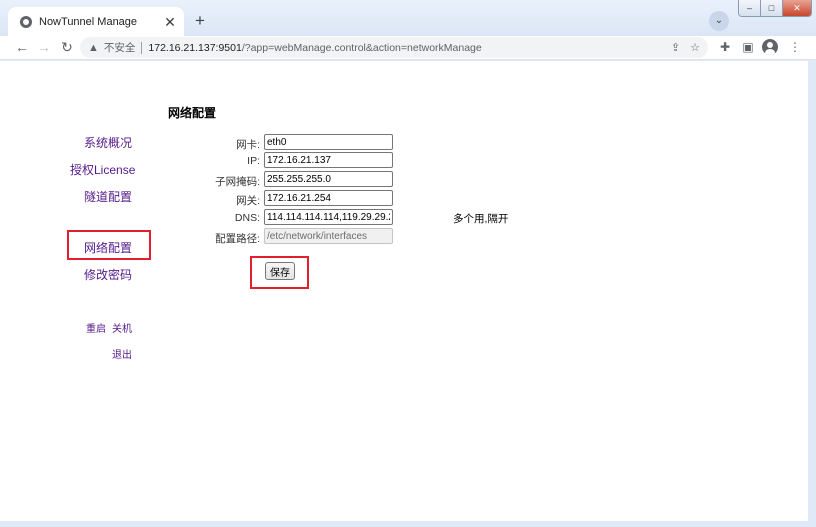 The image size is (816, 527). I want to click on back-button: ←, so click(22, 47).